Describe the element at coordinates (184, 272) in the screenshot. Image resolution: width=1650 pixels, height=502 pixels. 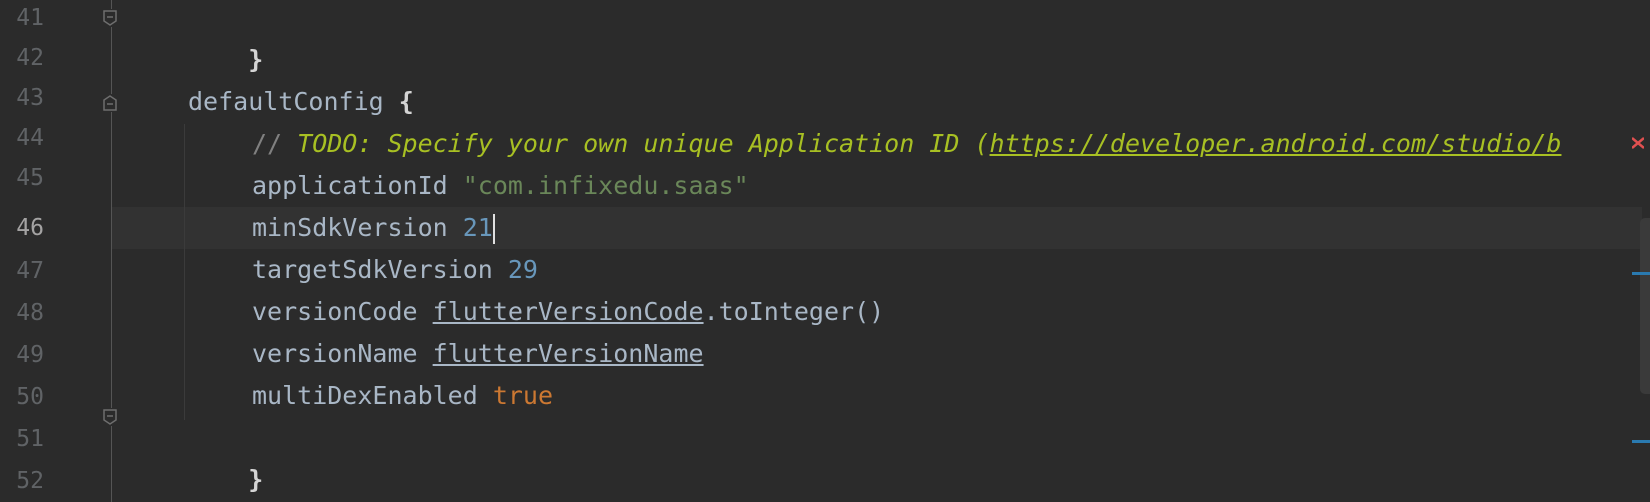
I see `indent-guide` at that location.